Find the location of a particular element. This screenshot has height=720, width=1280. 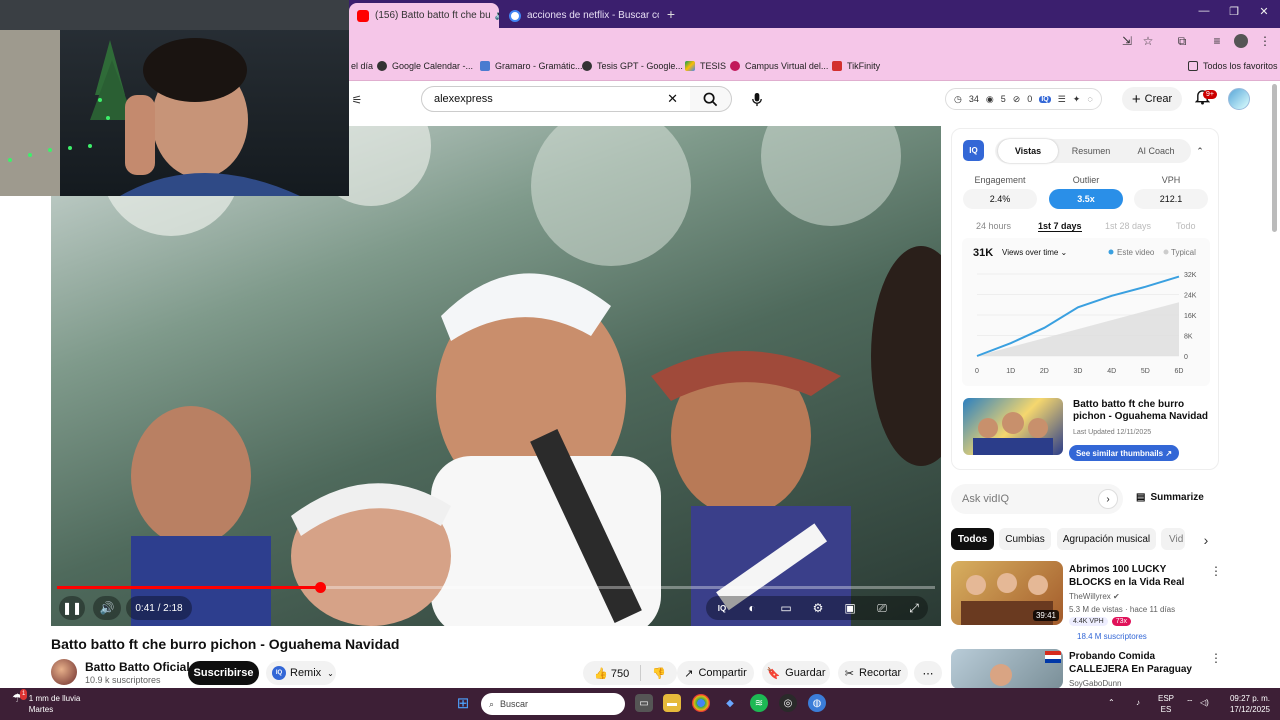

chip-todos: Todos is located at coordinates (972, 539).